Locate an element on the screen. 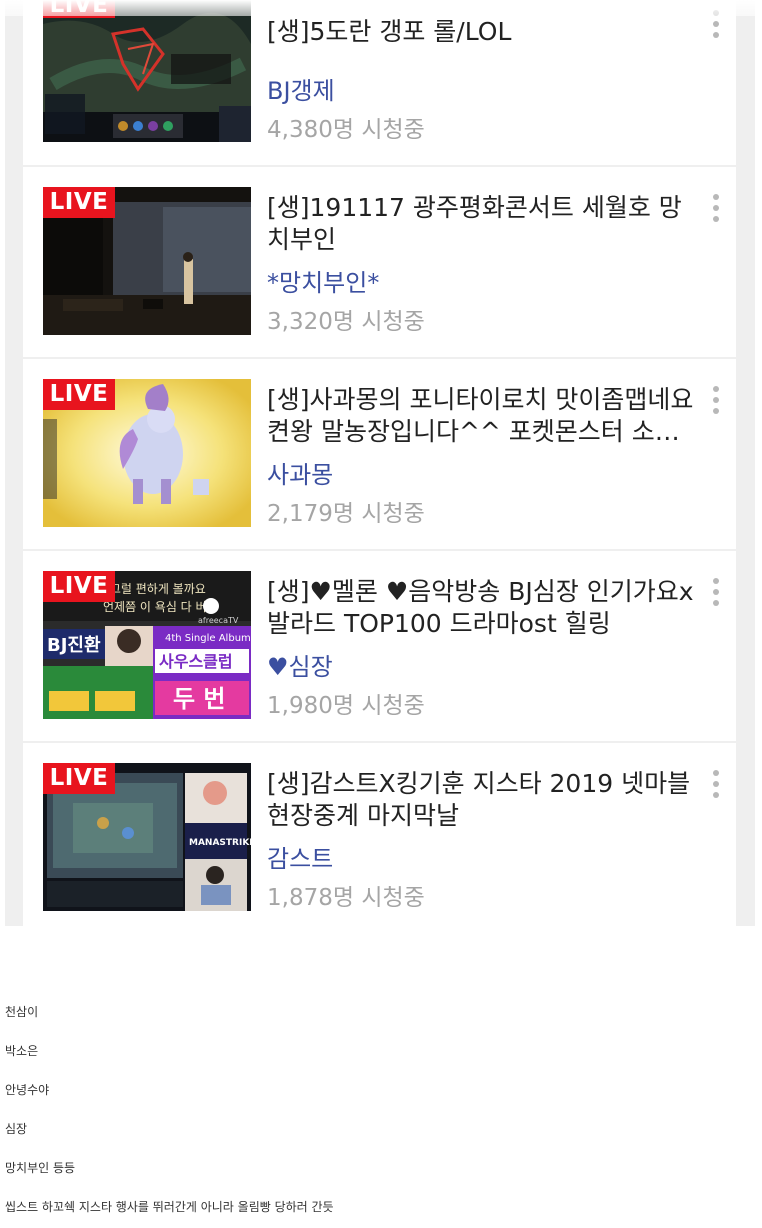 The height and width of the screenshot is (1228, 762). top-fade is located at coordinates (381, 8).